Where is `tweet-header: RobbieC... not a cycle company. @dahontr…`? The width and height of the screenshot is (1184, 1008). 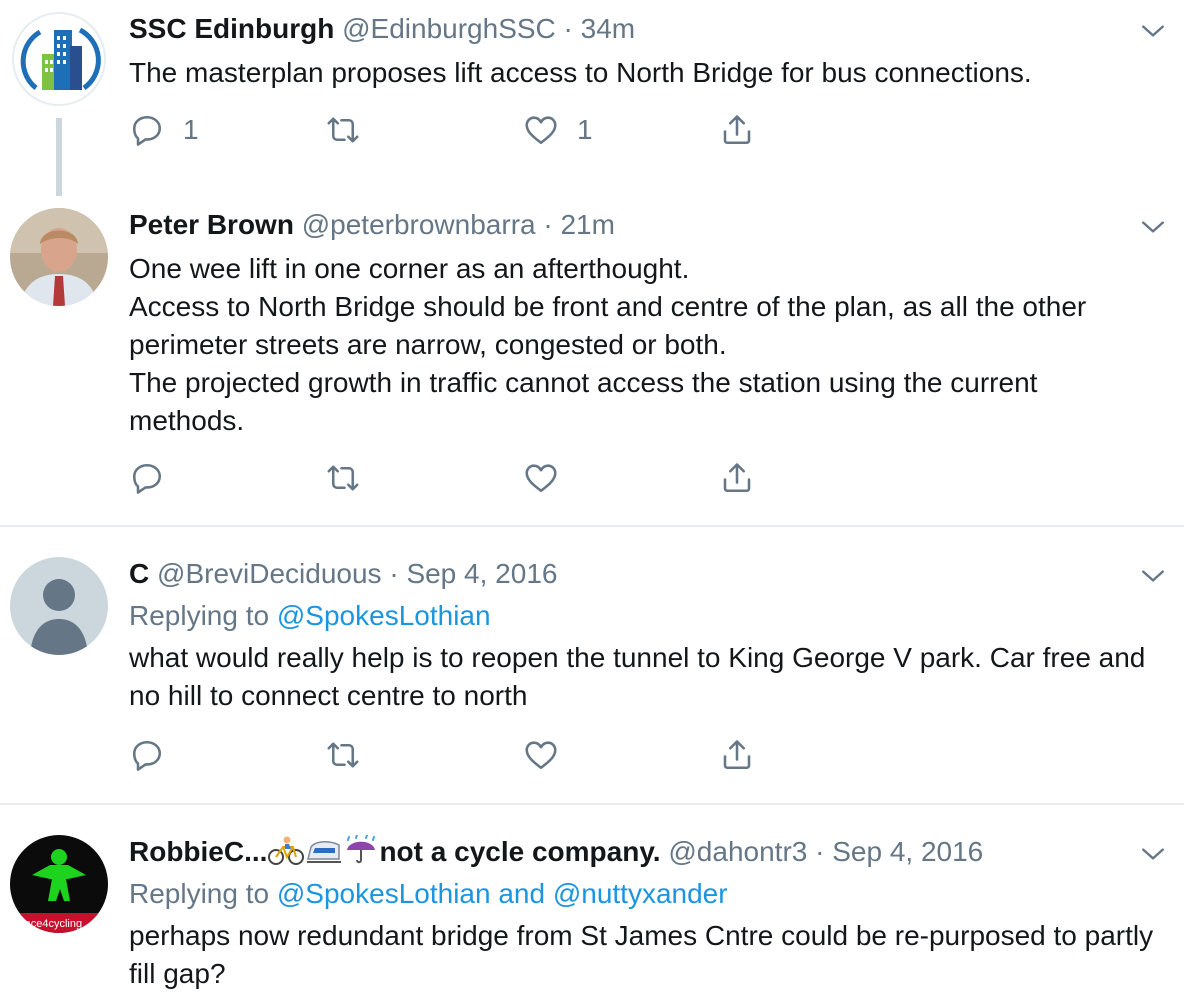 tweet-header: RobbieC... not a cycle company. @dahontr… is located at coordinates (556, 853).